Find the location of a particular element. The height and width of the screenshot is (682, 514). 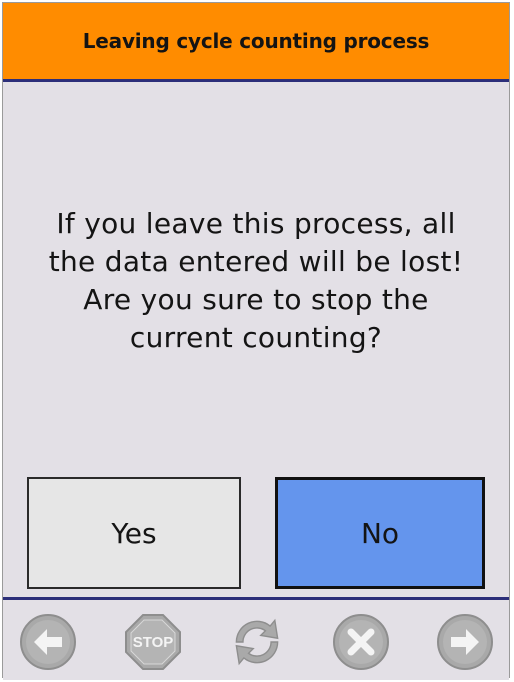

back-button is located at coordinates (48, 642).